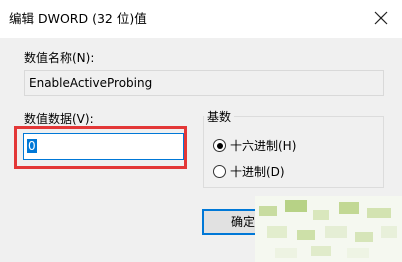 The height and width of the screenshot is (262, 402). What do you see at coordinates (328, 229) in the screenshot?
I see `watermark-overlay` at bounding box center [328, 229].